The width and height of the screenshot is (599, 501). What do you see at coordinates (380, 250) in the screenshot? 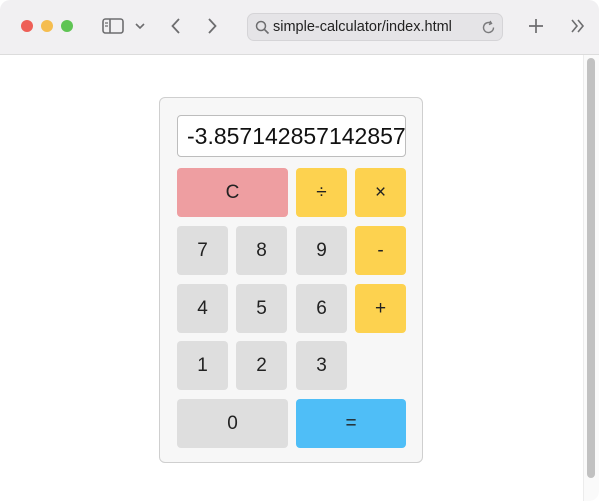
I see `minus-button: -` at bounding box center [380, 250].